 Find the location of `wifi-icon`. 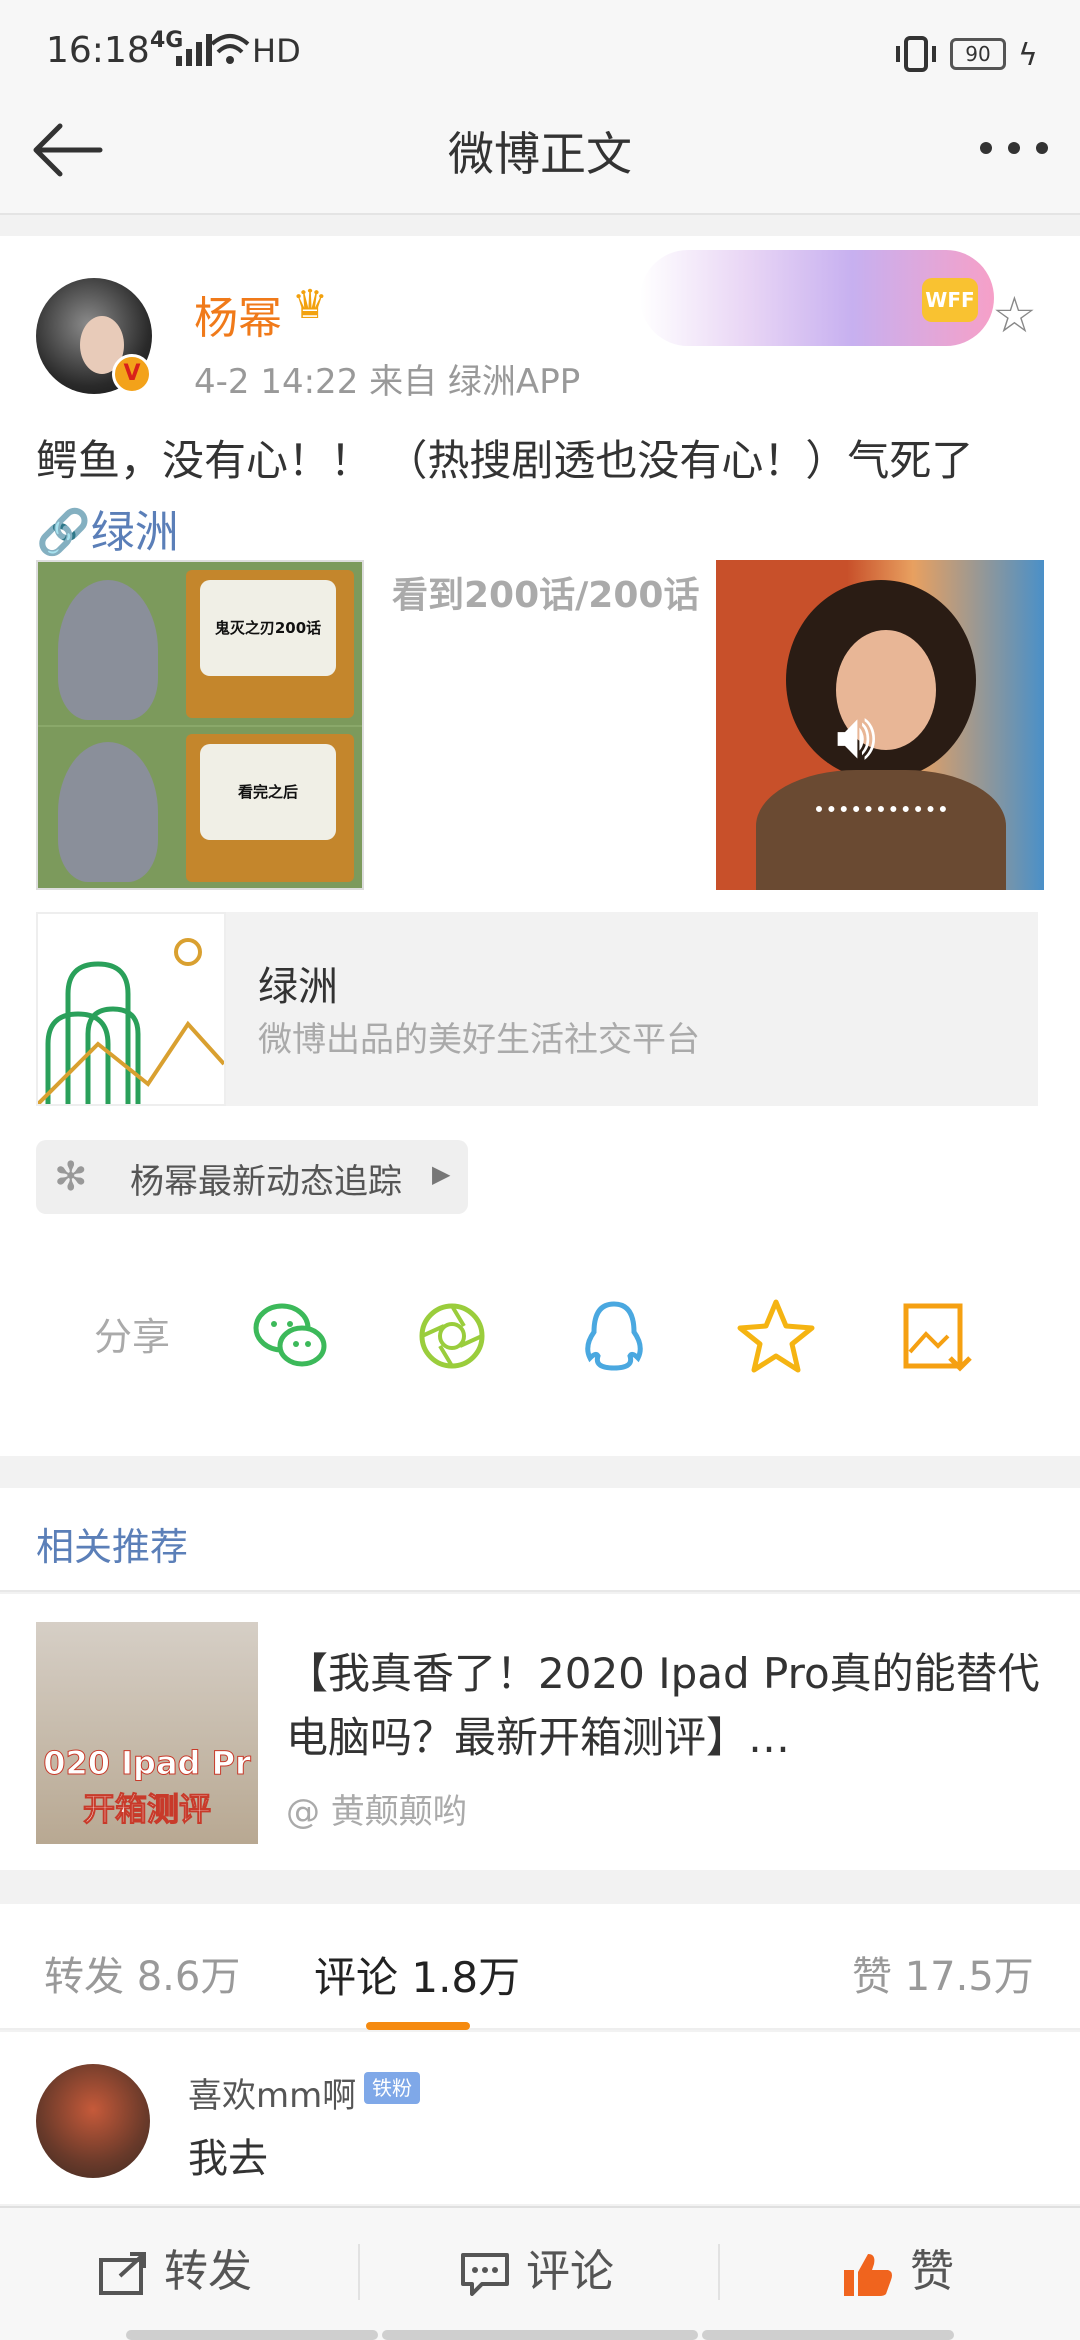

wifi-icon is located at coordinates (230, 49).